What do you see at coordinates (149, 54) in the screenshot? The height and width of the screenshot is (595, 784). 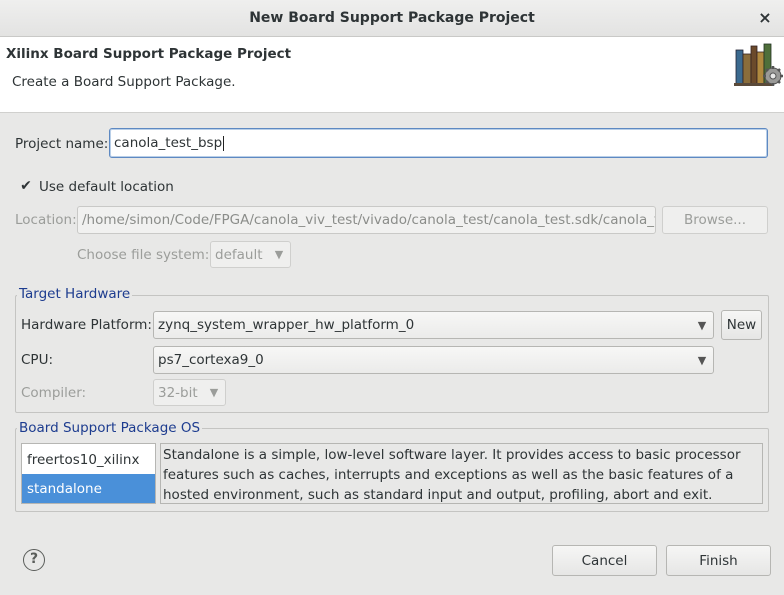 I see `banner-title: Xilinx Board Support Package Project` at bounding box center [149, 54].